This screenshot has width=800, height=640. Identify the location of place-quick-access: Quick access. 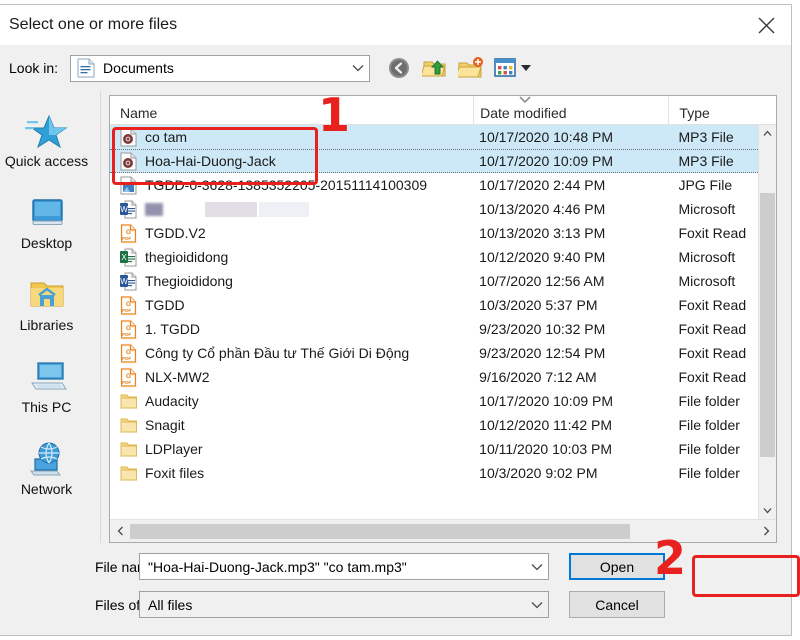
(50, 140).